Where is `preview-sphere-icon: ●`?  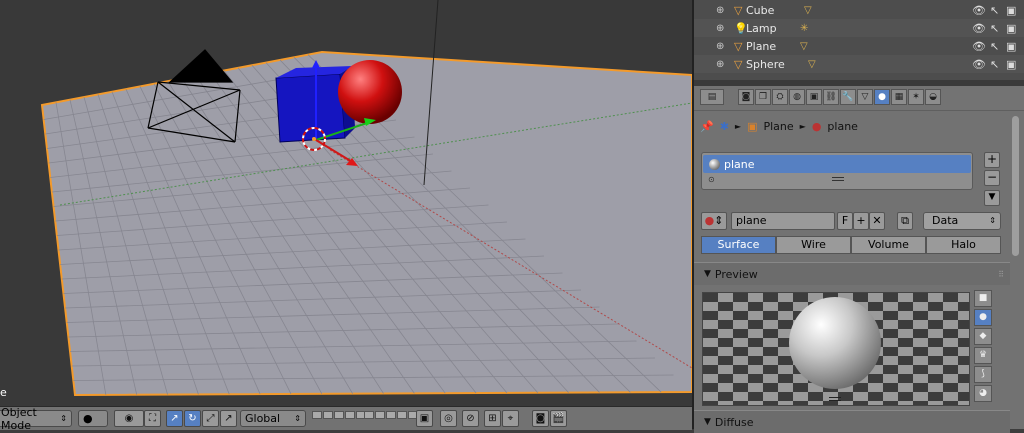 preview-sphere-icon: ● is located at coordinates (983, 317).